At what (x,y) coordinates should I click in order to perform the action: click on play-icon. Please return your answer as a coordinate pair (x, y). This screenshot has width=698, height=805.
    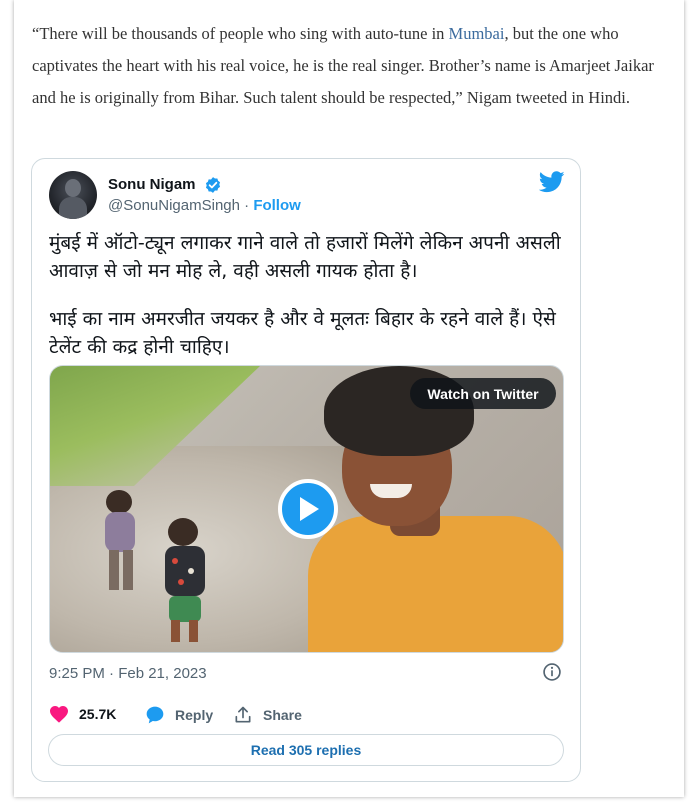
    Looking at the image, I should click on (309, 509).